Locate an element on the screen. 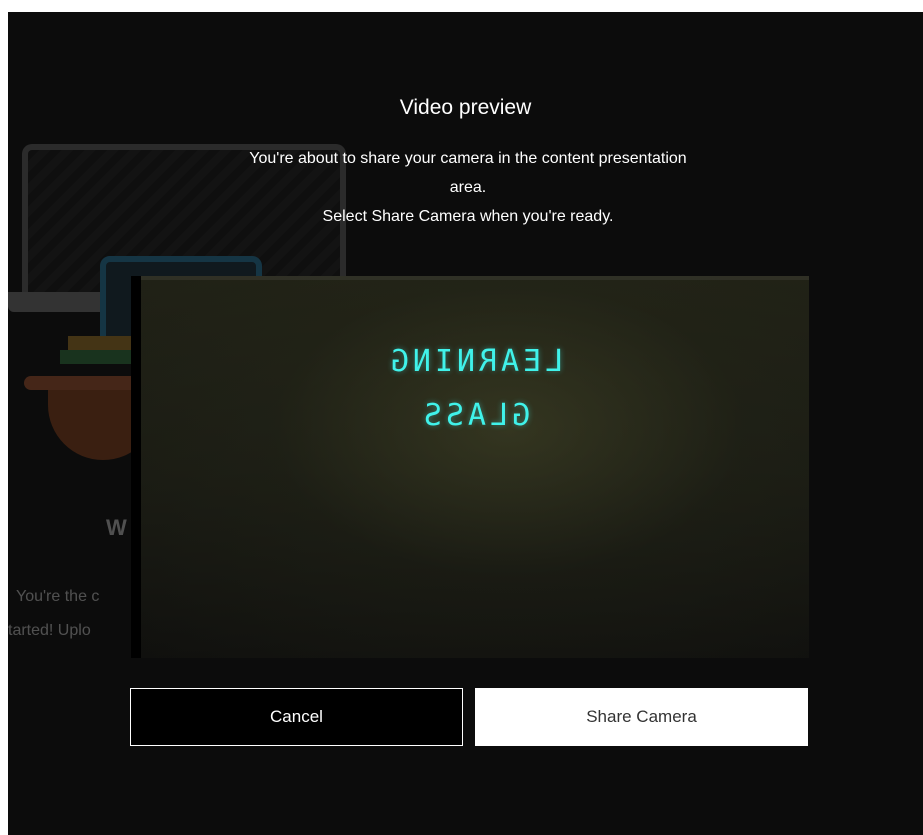 This screenshot has height=835, width=923. description-line: Select Share Camera when you're ready. is located at coordinates (468, 216).